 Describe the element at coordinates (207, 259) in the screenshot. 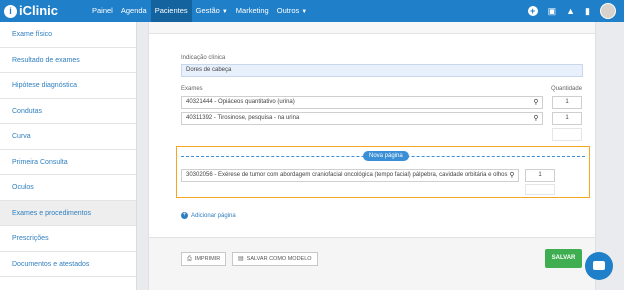

I see `print-button-label: IMPRIMIR` at that location.